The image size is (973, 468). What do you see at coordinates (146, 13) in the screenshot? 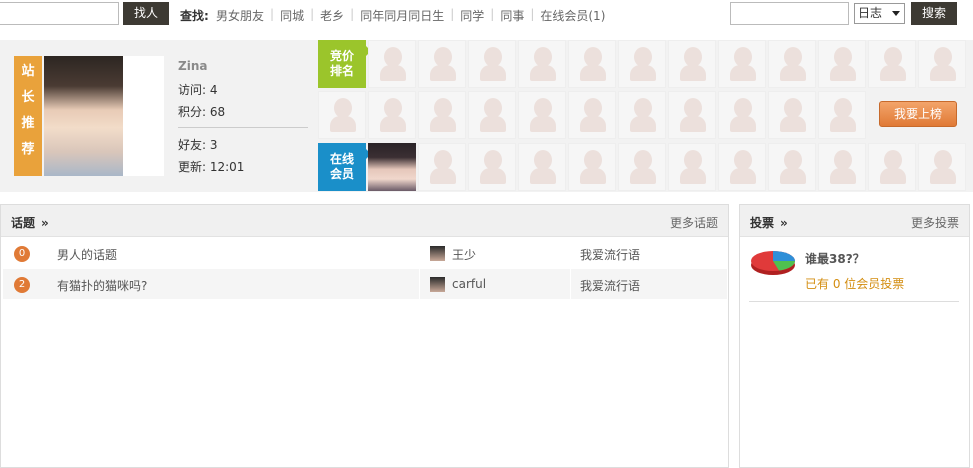
I see `find-people-button: 找人` at bounding box center [146, 13].